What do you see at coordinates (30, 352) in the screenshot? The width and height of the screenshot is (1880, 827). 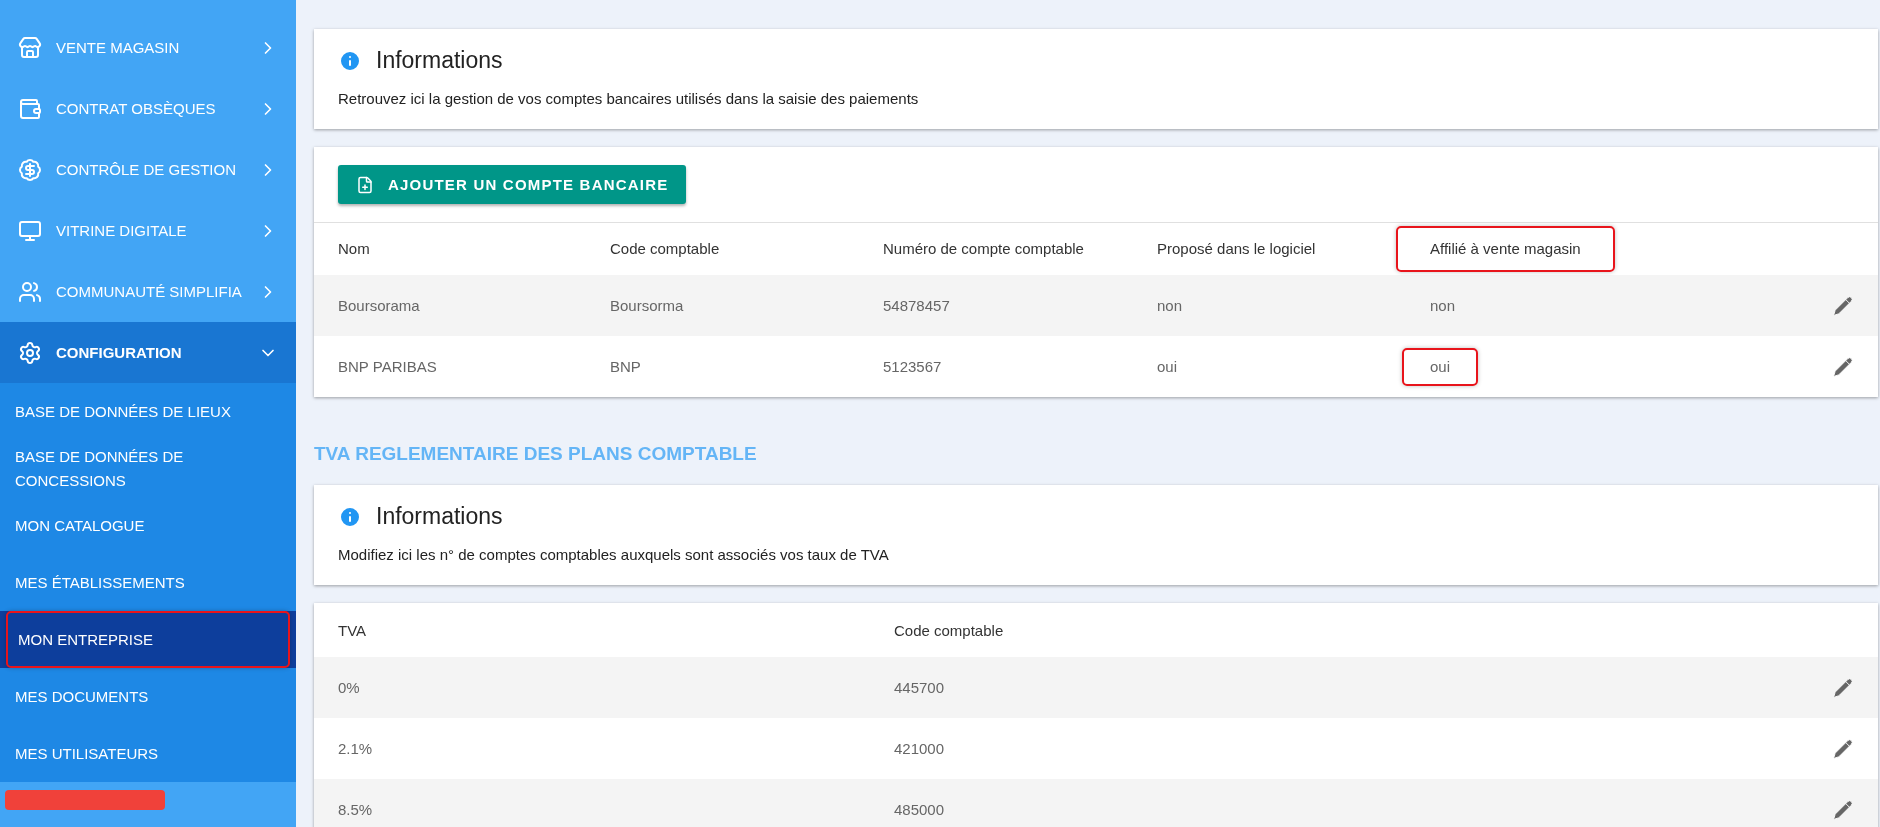 I see `settings-icon` at bounding box center [30, 352].